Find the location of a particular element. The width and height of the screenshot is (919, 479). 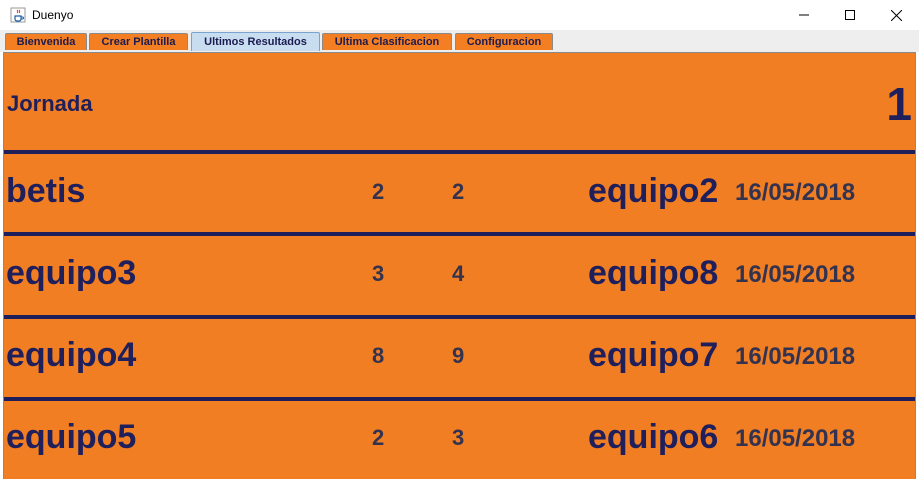

away-score: 4 is located at coordinates (458, 273).